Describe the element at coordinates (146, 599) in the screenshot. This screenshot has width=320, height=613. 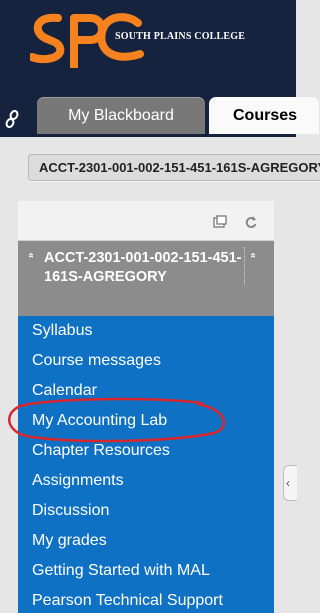
I see `menu-item-pearson-technical-support: Pearson Technical Support` at that location.